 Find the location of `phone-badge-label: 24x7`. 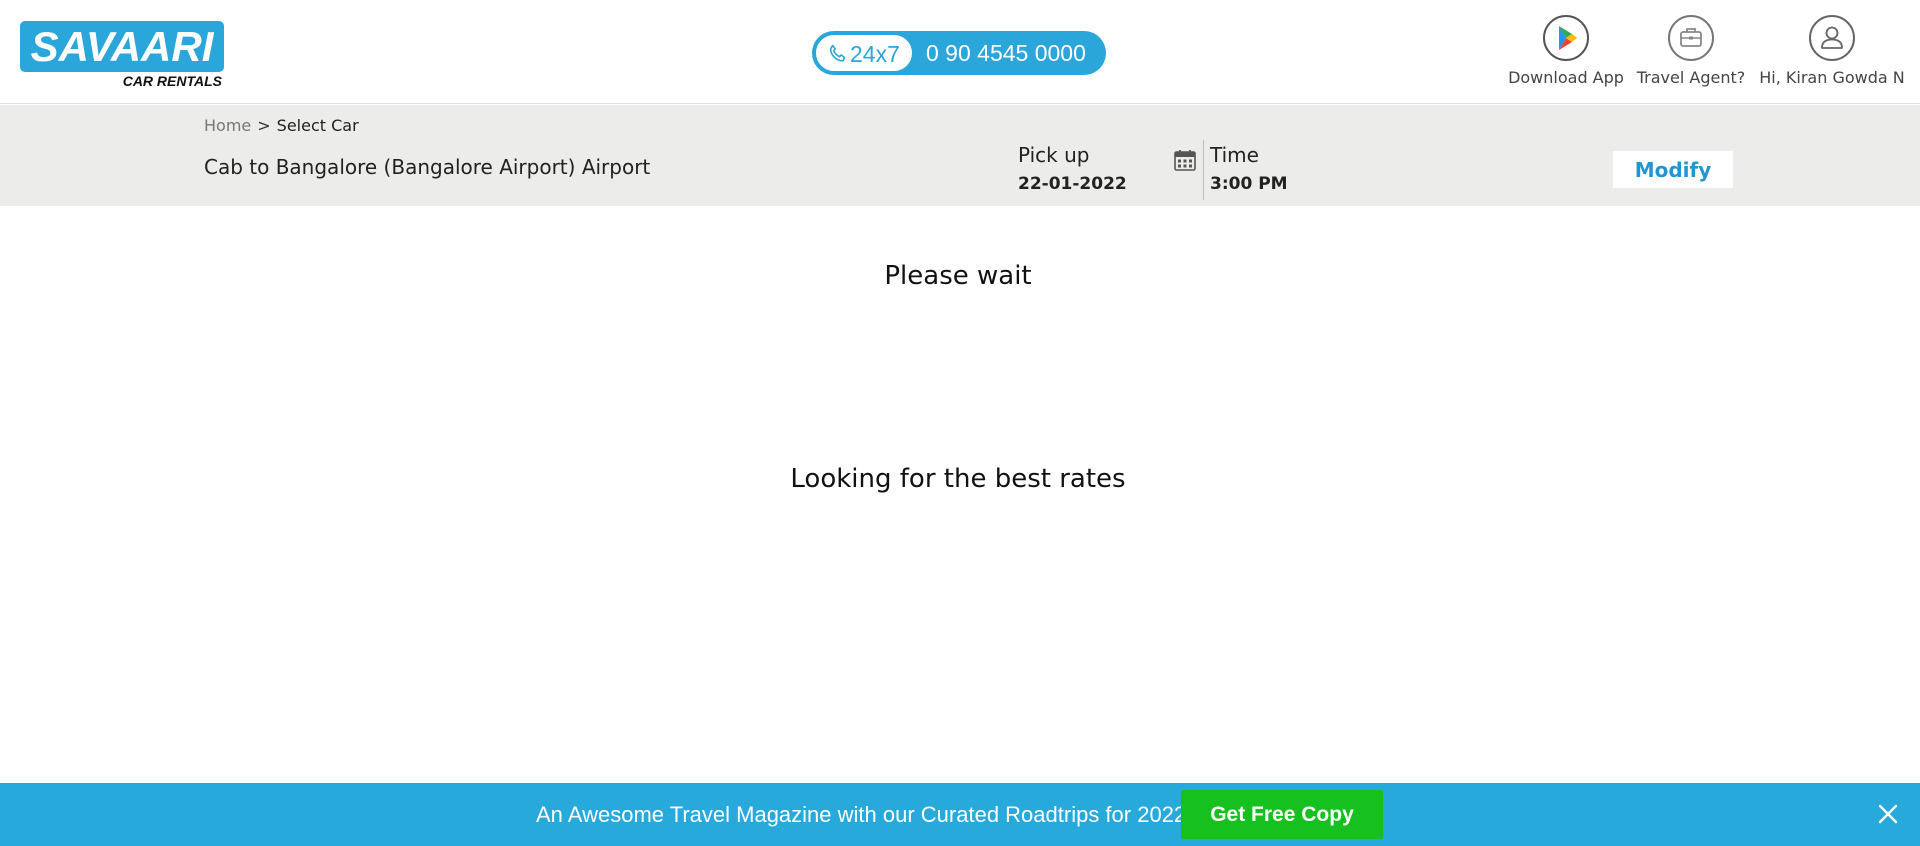

phone-badge-label: 24x7 is located at coordinates (875, 54).